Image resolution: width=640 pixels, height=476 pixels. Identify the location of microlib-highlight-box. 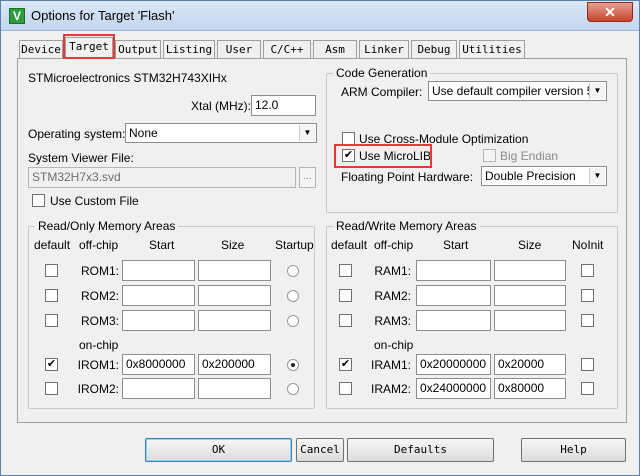
(383, 156).